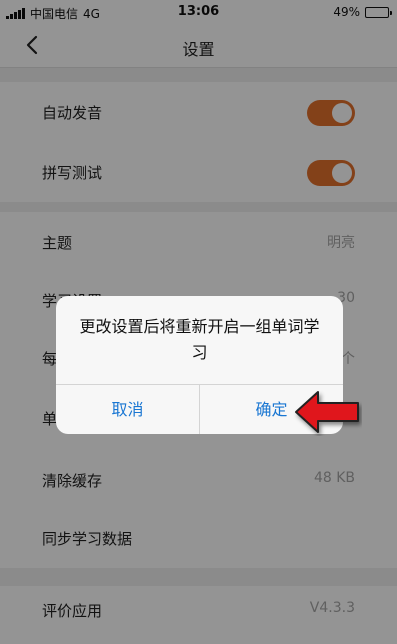  I want to click on cancel-button: 取消, so click(127, 409).